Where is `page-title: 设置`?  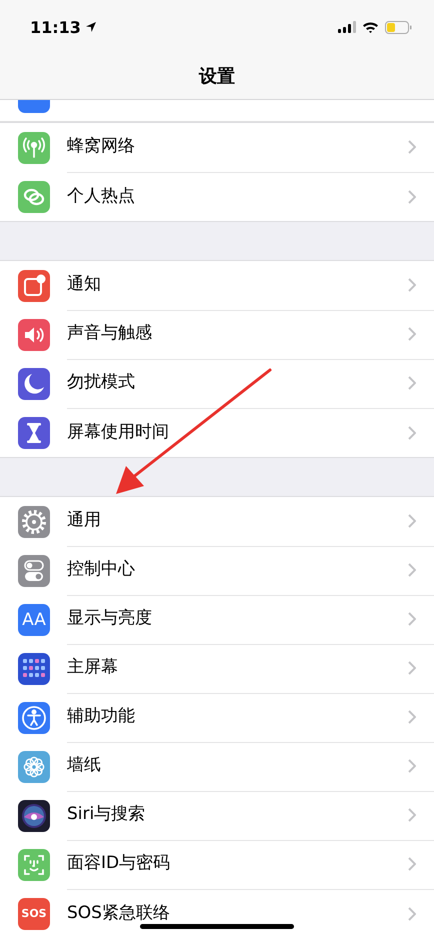 page-title: 设置 is located at coordinates (217, 76).